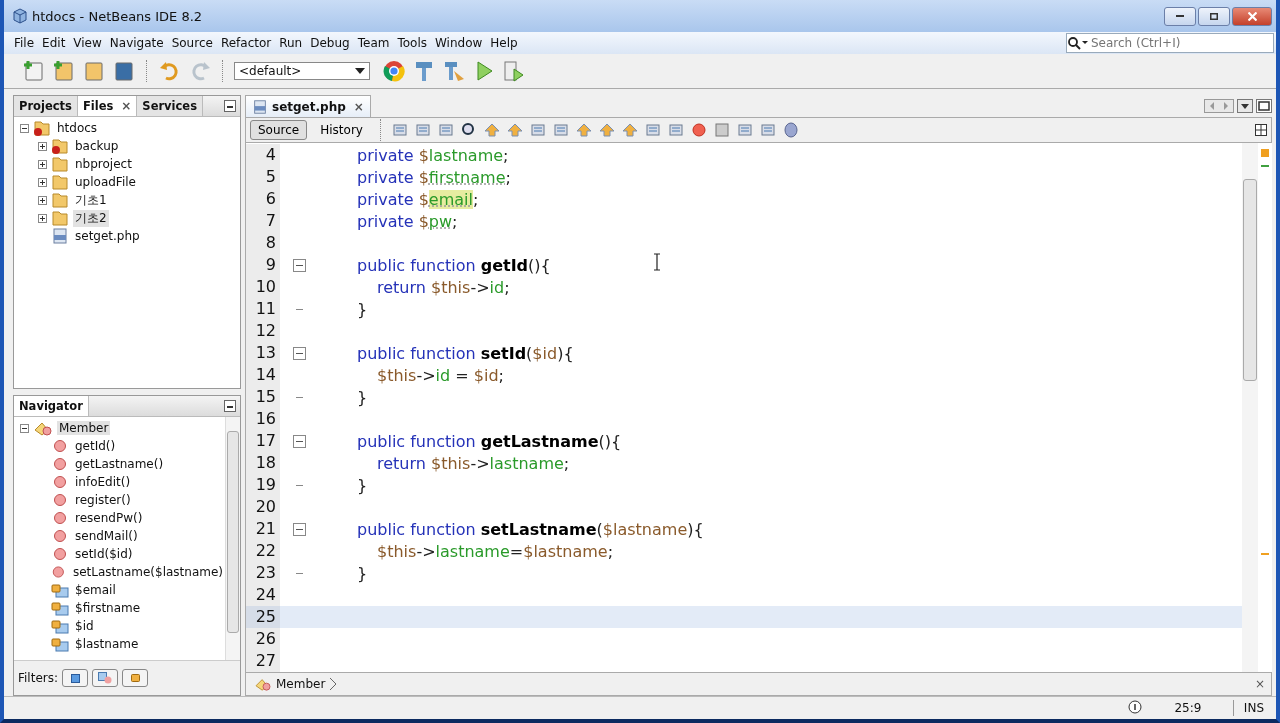 The width and height of the screenshot is (1280, 723). What do you see at coordinates (698, 130) in the screenshot?
I see `record-macro-icon` at bounding box center [698, 130].